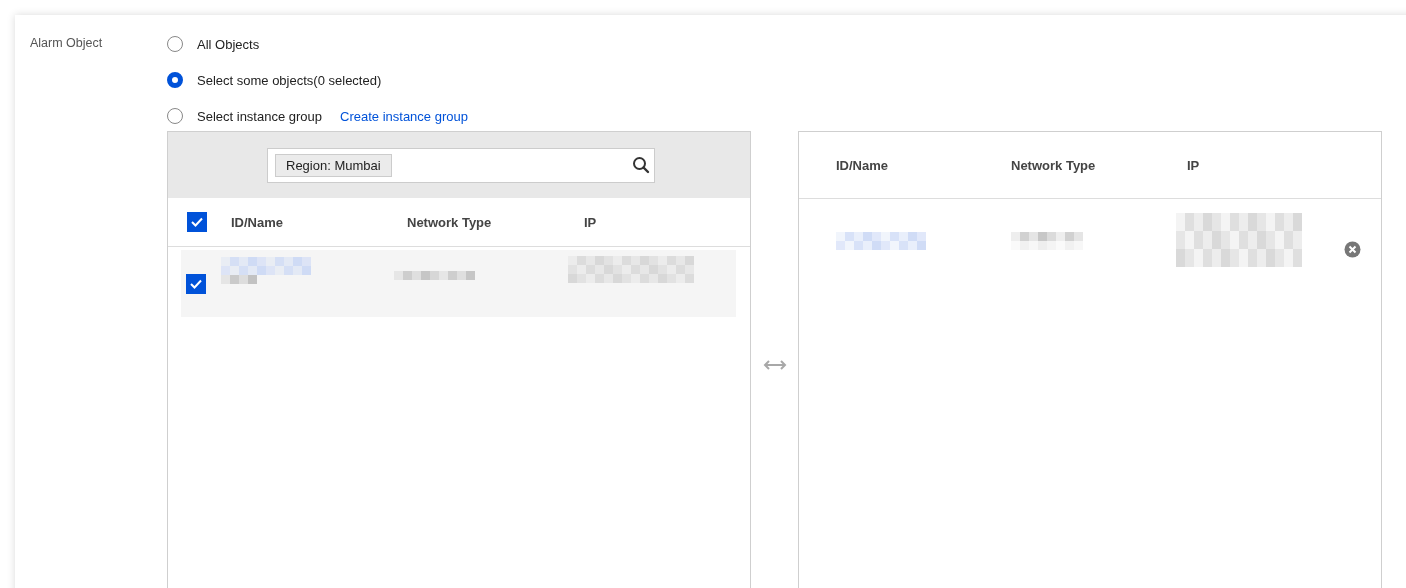  Describe the element at coordinates (255, 80) in the screenshot. I see `option-label: Select some objects` at that location.